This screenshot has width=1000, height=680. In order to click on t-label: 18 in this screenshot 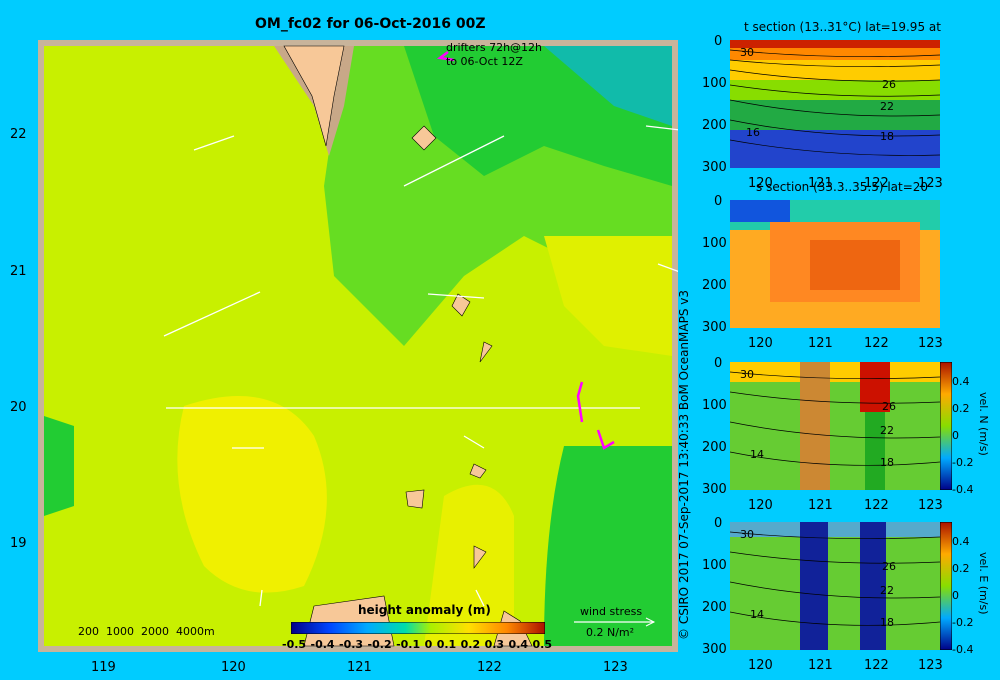, I will do `click(887, 136)`.